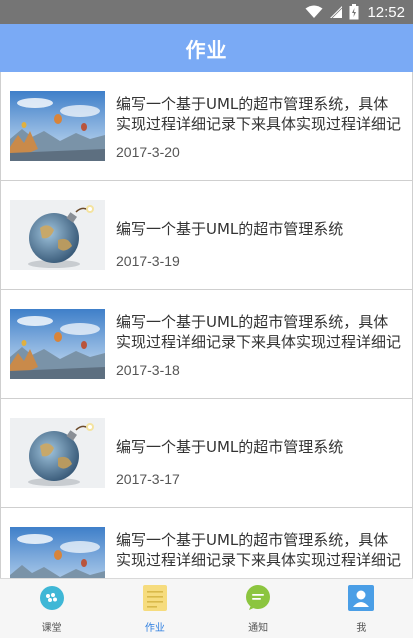 The image size is (413, 638). Describe the element at coordinates (314, 12) in the screenshot. I see `wifi-icon` at that location.